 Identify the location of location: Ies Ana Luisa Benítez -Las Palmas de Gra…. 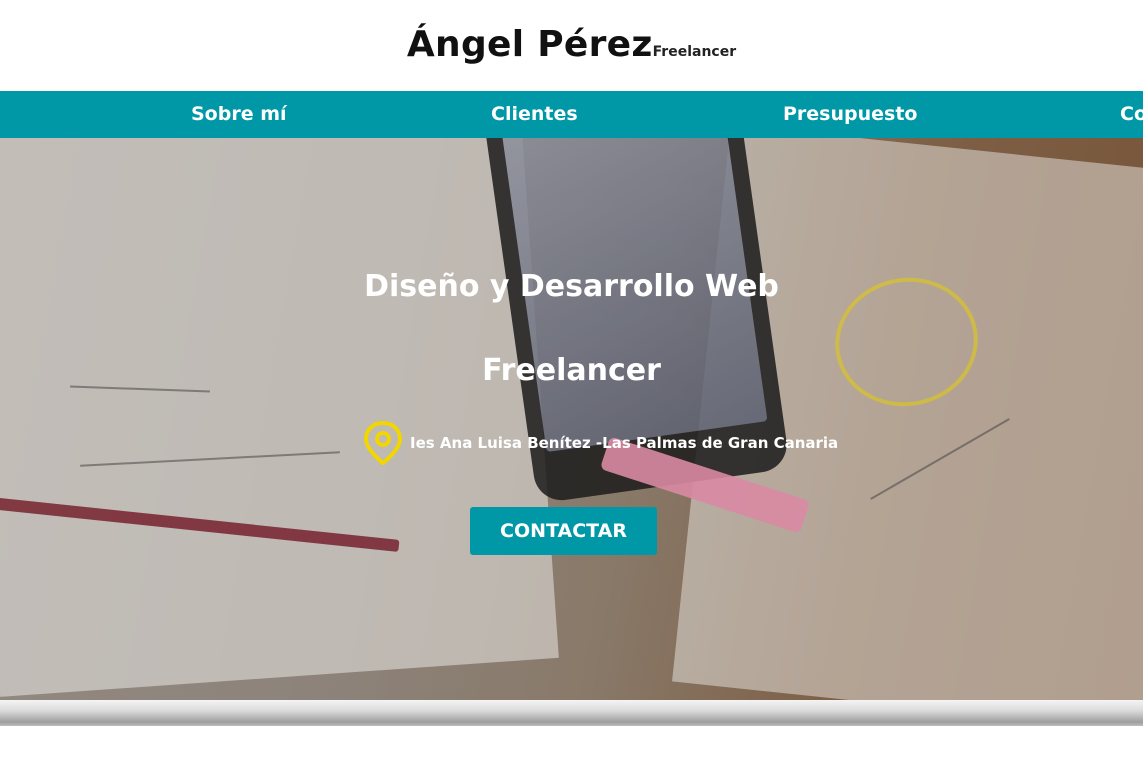
(600, 443).